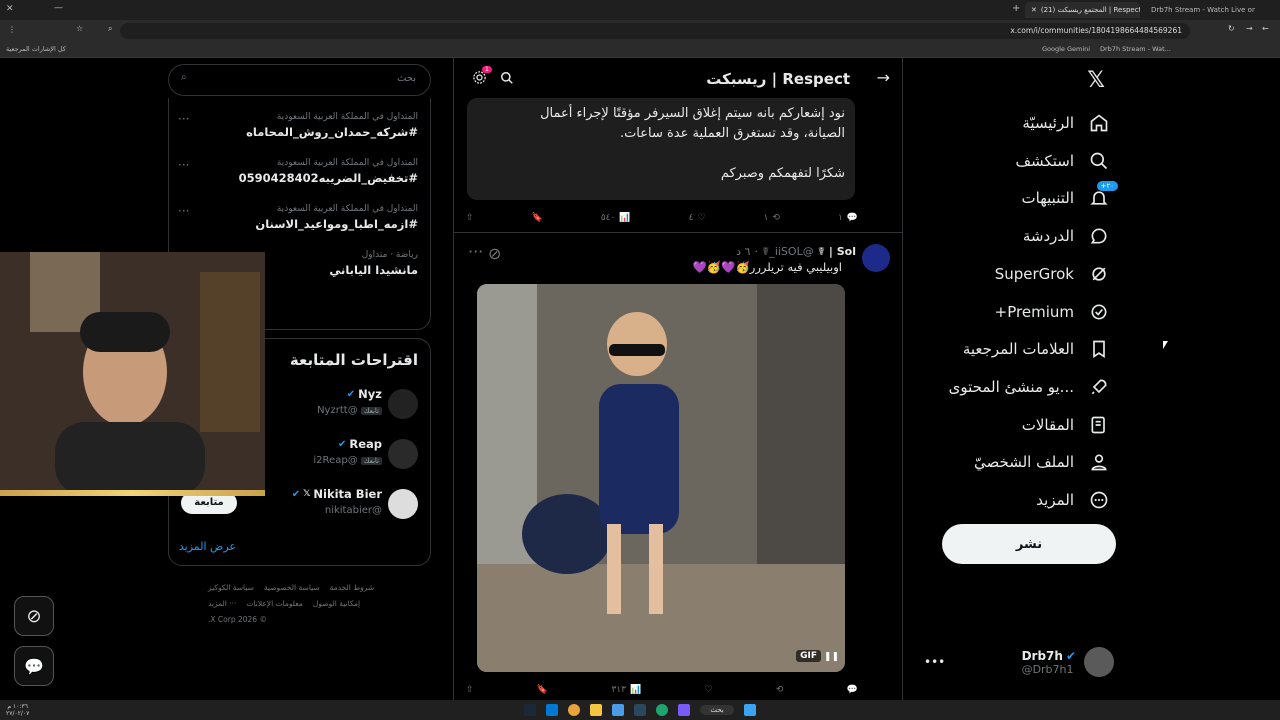 This screenshot has height=720, width=1280. Describe the element at coordinates (678, 80) in the screenshot. I see `timeline-header: → Respect | ريسبكت 1` at that location.